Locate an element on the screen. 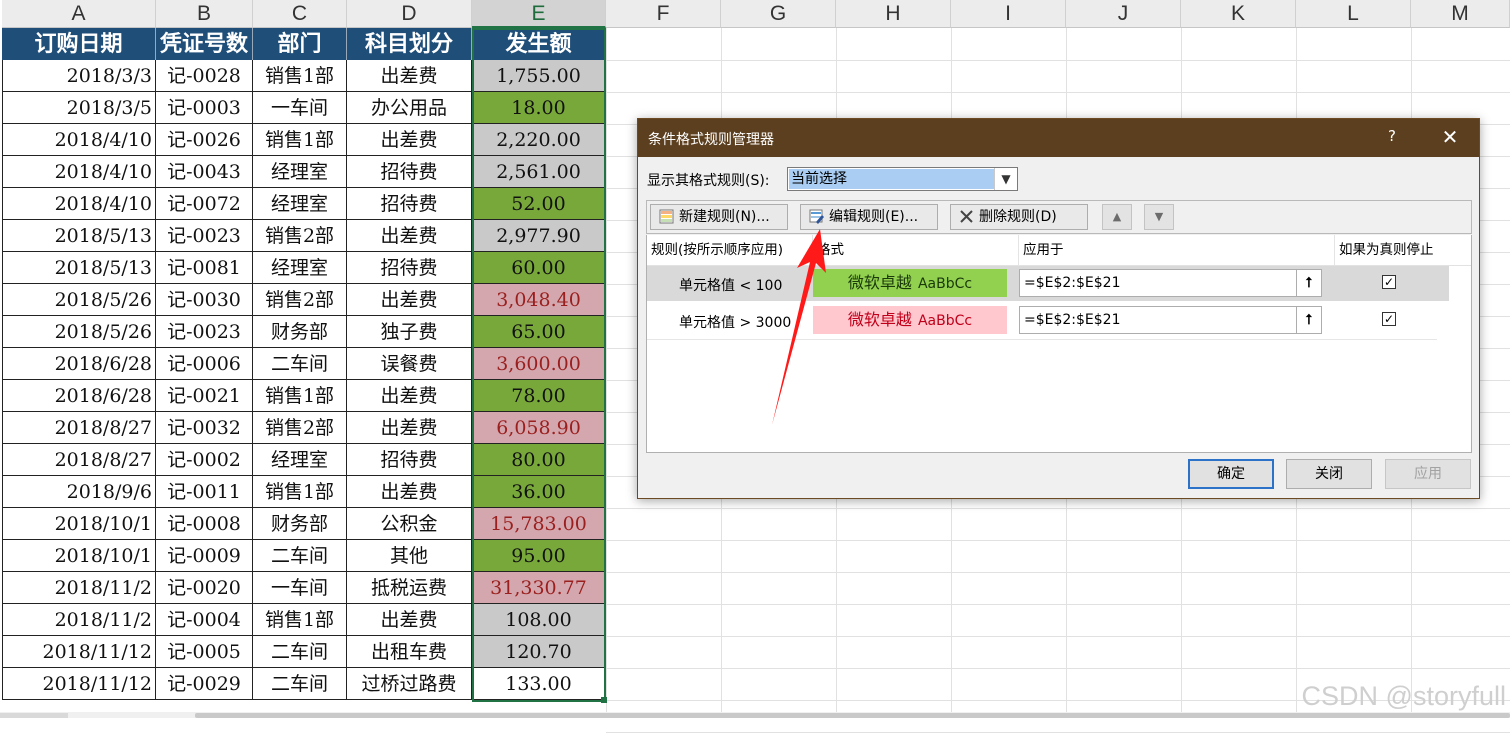  amount-cell: 95.00 is located at coordinates (539, 556).